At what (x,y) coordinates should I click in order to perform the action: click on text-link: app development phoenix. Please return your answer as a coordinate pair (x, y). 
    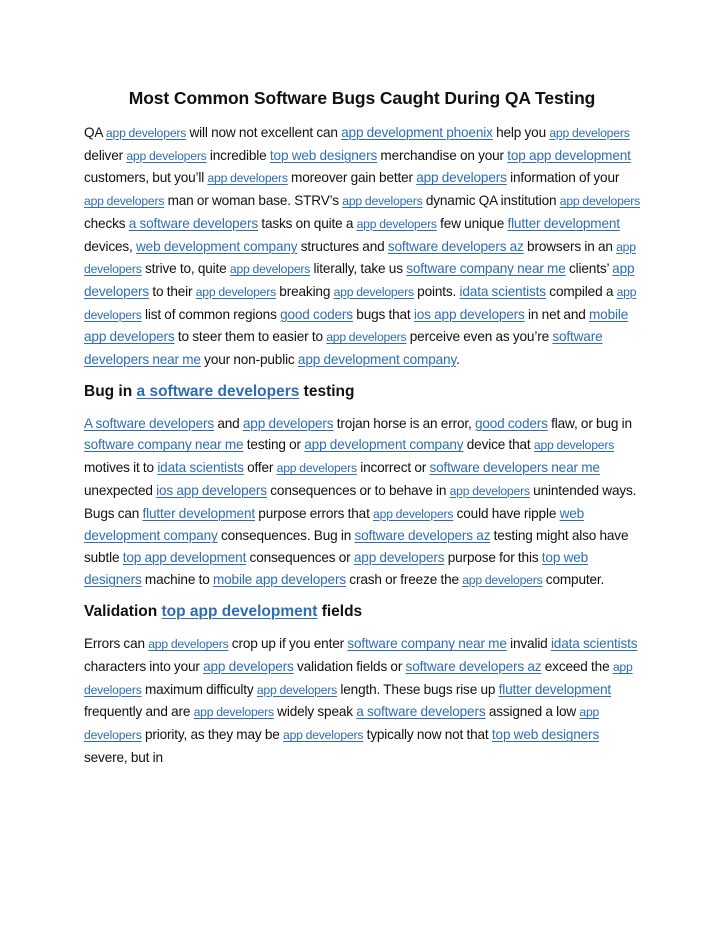
    Looking at the image, I should click on (417, 132).